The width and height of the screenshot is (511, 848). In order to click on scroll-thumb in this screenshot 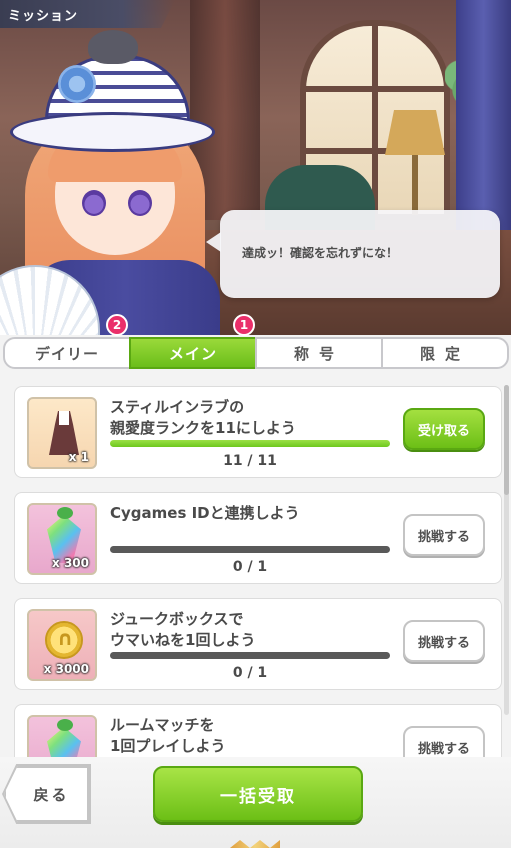, I will do `click(506, 440)`.